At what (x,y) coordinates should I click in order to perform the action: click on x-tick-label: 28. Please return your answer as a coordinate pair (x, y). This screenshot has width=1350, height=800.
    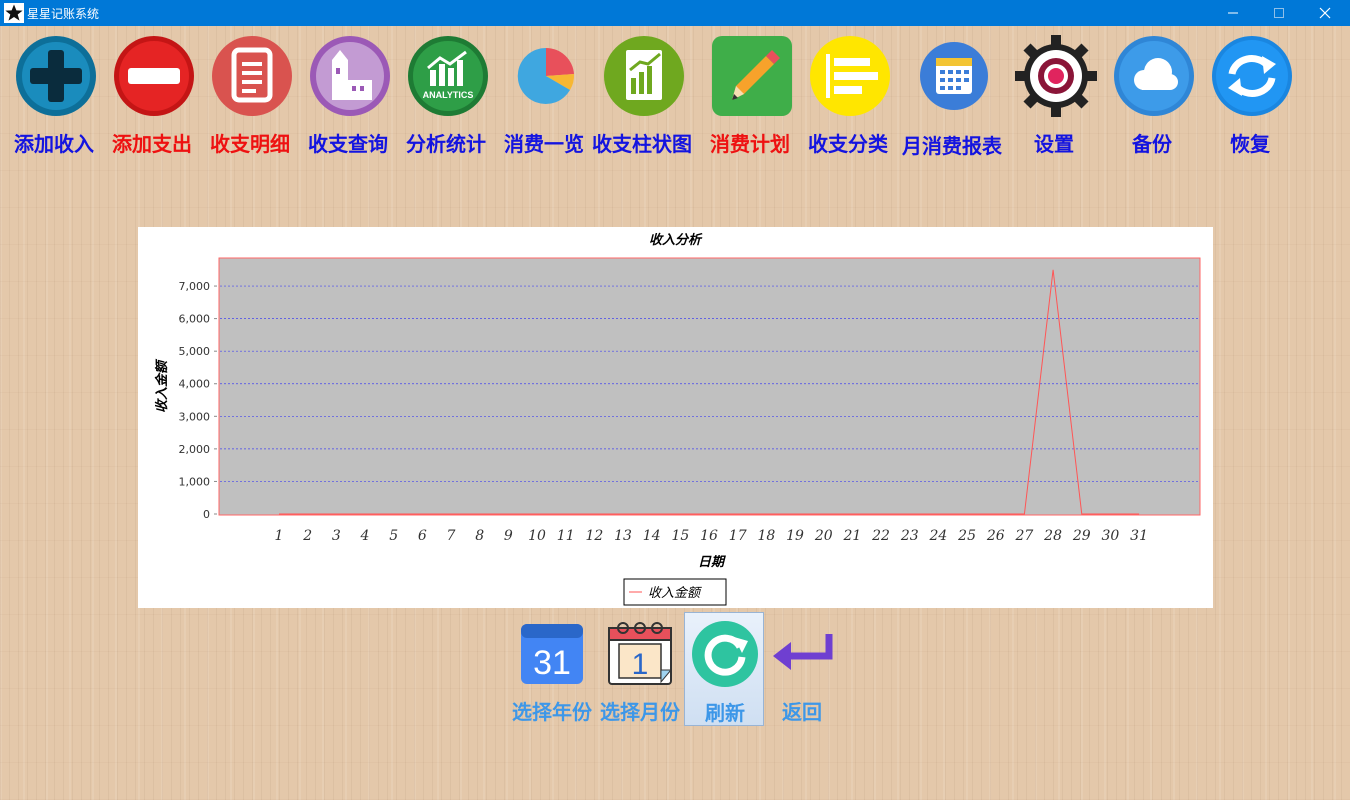
    Looking at the image, I should click on (1052, 536).